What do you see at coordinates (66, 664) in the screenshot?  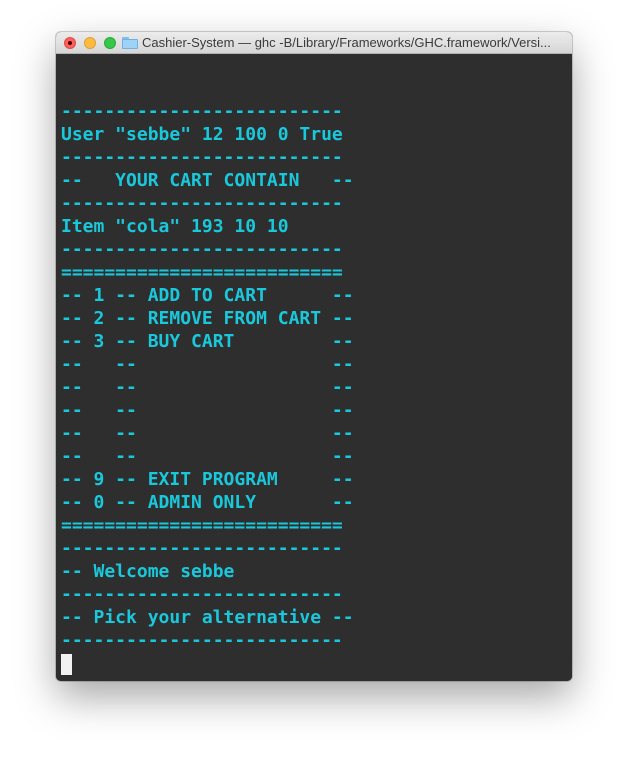 I see `text-cursor` at bounding box center [66, 664].